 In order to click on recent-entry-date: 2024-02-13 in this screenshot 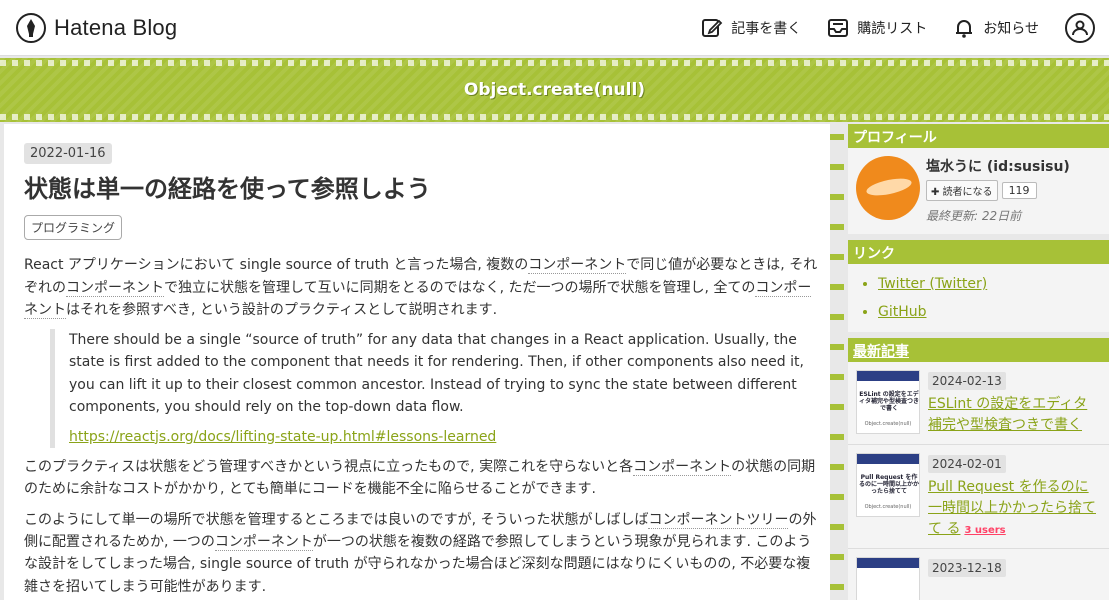, I will do `click(967, 381)`.